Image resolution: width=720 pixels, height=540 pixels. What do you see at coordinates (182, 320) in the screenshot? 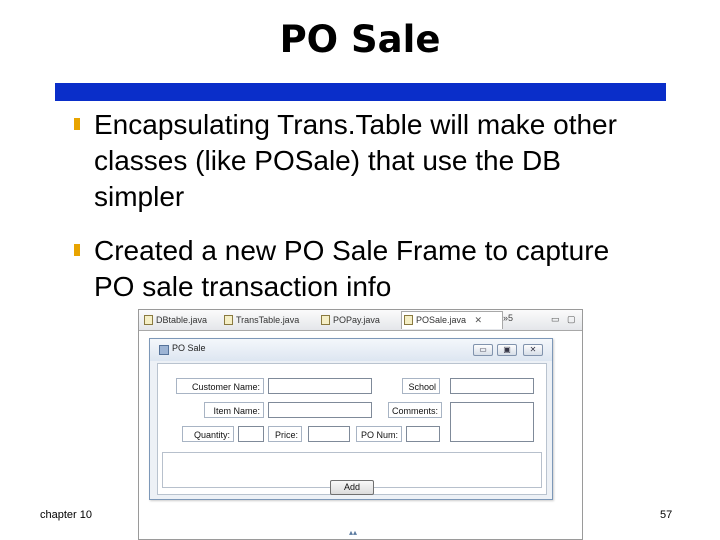
I see `tab-label: DBtable.java` at bounding box center [182, 320].